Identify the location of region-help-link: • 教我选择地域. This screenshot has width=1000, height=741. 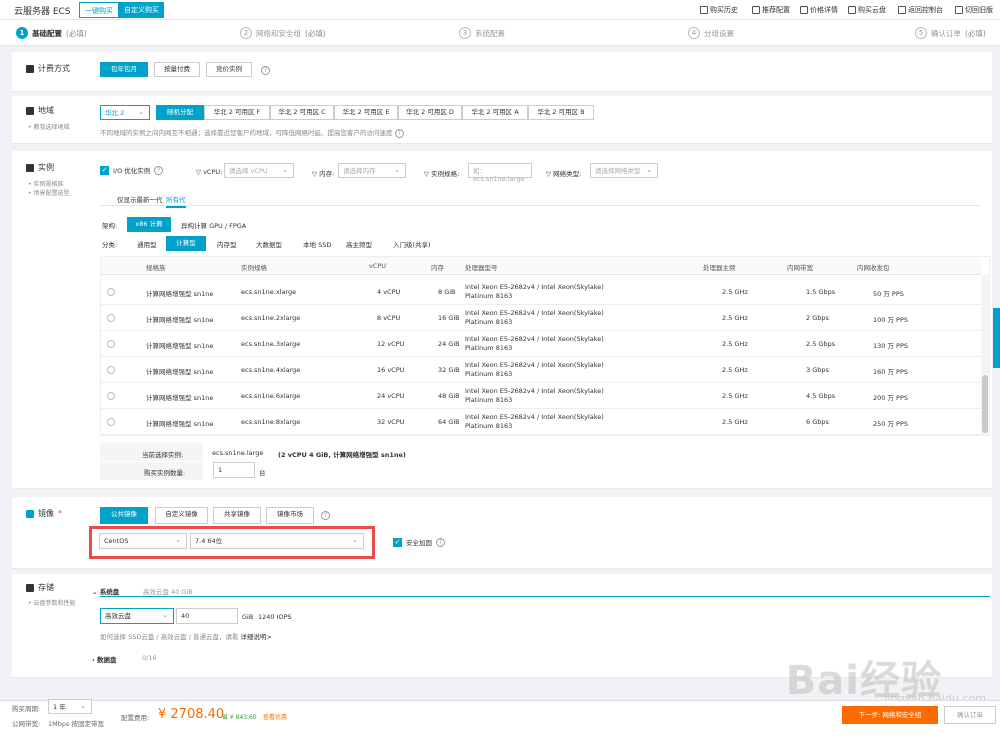
(48, 126).